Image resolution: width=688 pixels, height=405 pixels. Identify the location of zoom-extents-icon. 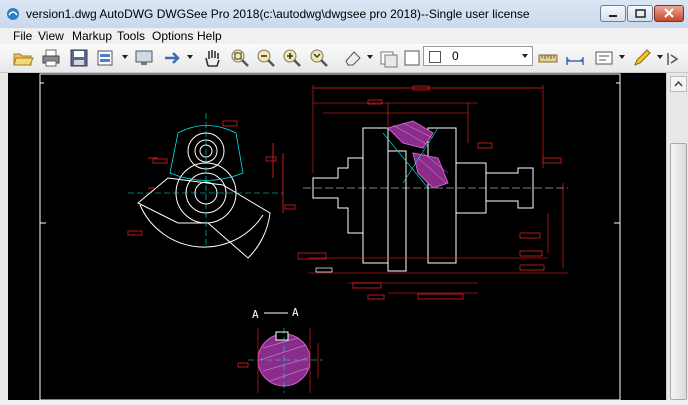
(319, 58).